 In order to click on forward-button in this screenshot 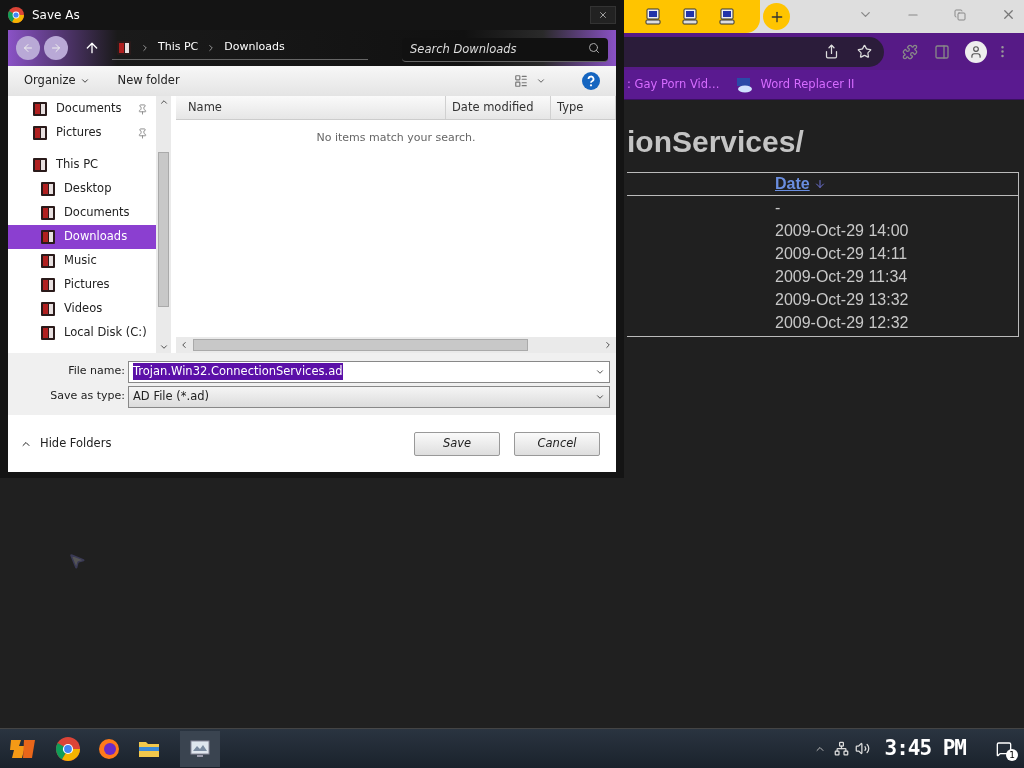, I will do `click(56, 48)`.